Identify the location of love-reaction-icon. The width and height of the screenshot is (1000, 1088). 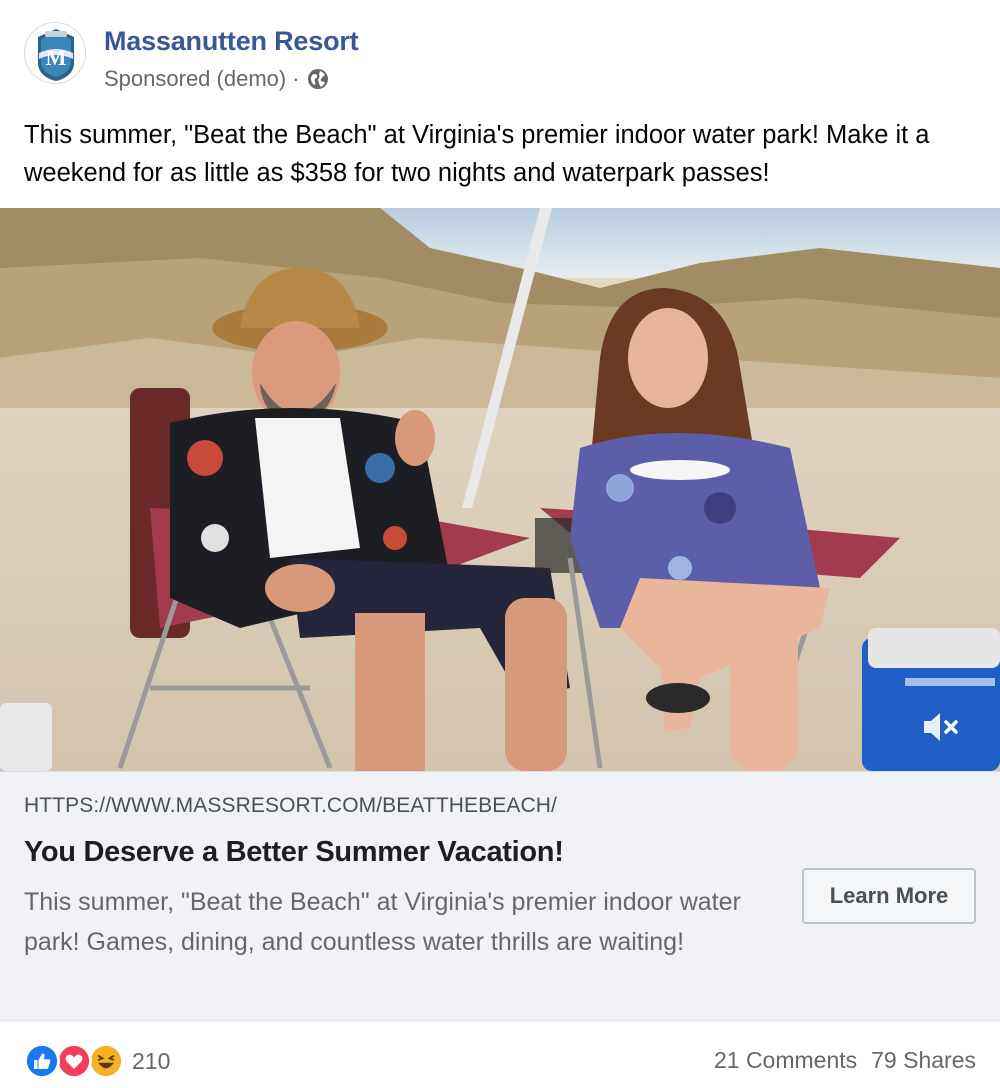
(74, 1061).